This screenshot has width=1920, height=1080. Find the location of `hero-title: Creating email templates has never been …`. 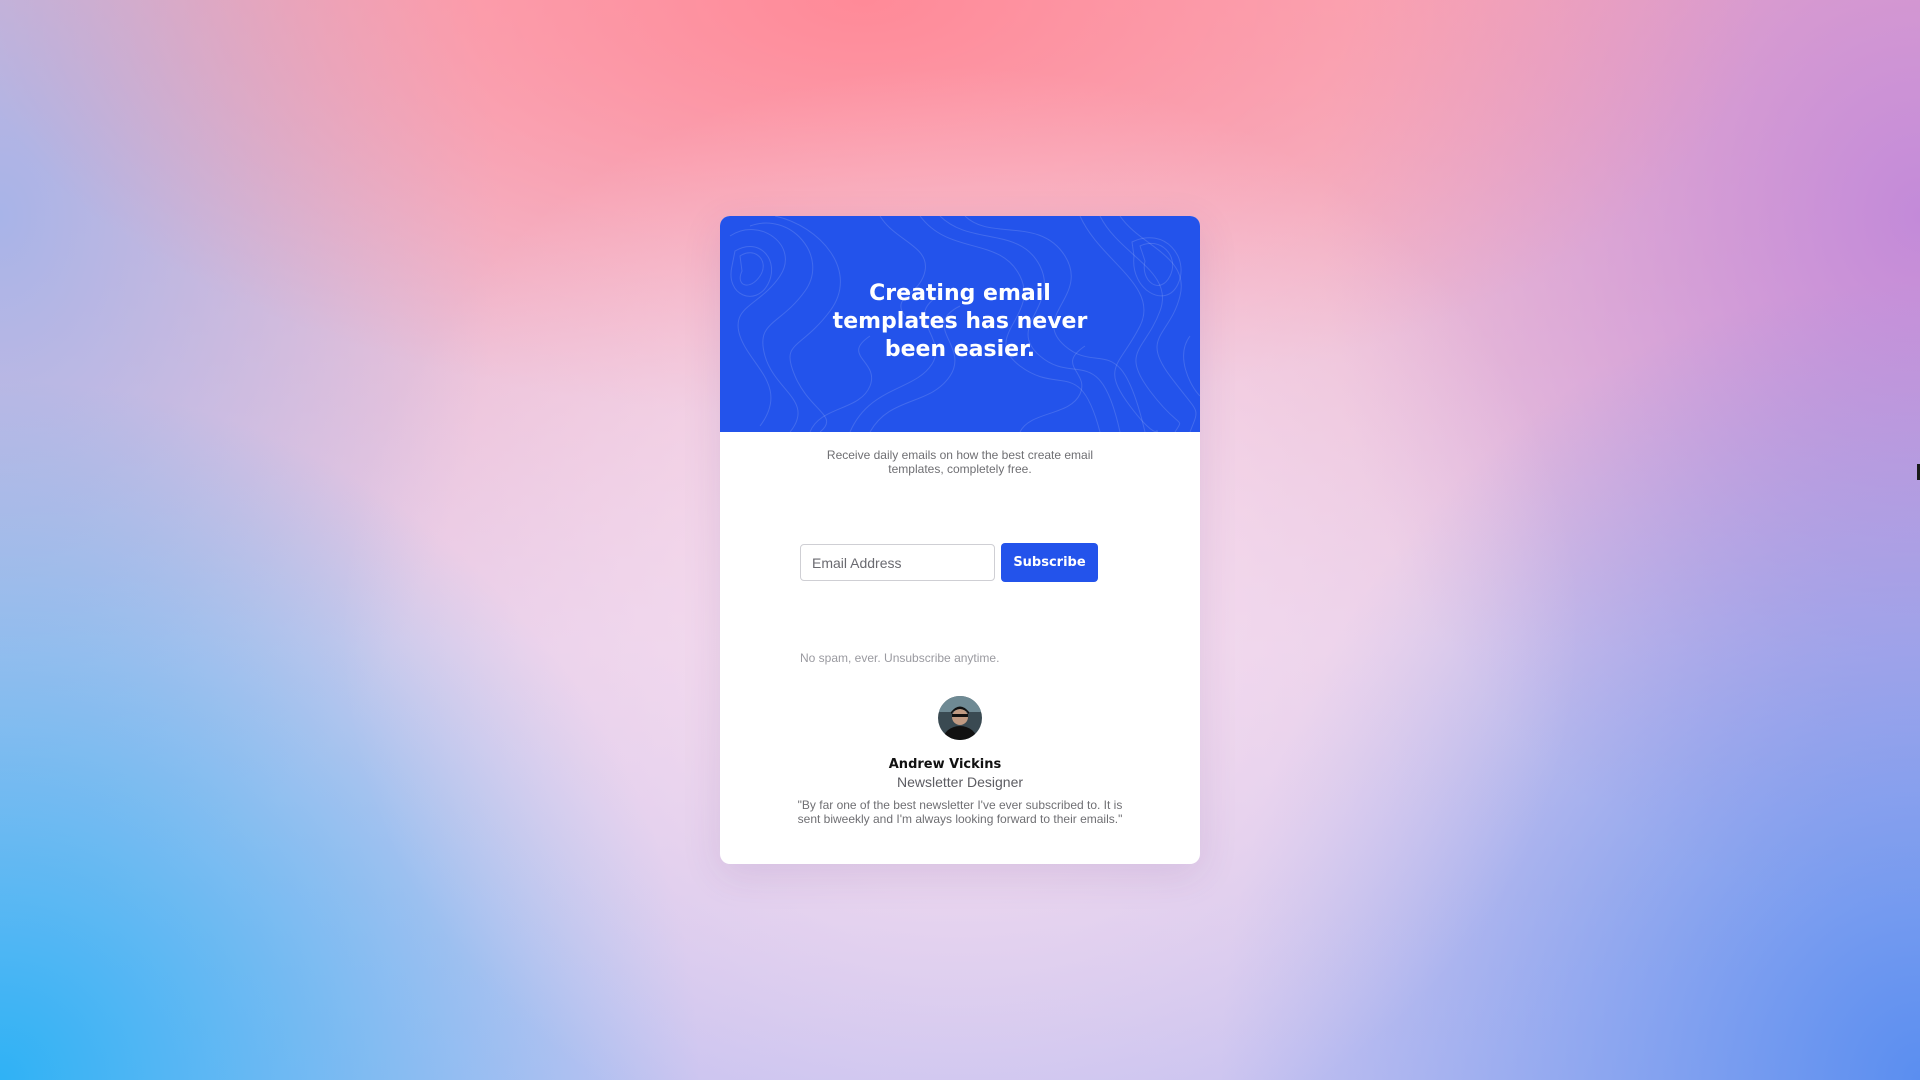

hero-title: Creating email templates has never been … is located at coordinates (960, 321).